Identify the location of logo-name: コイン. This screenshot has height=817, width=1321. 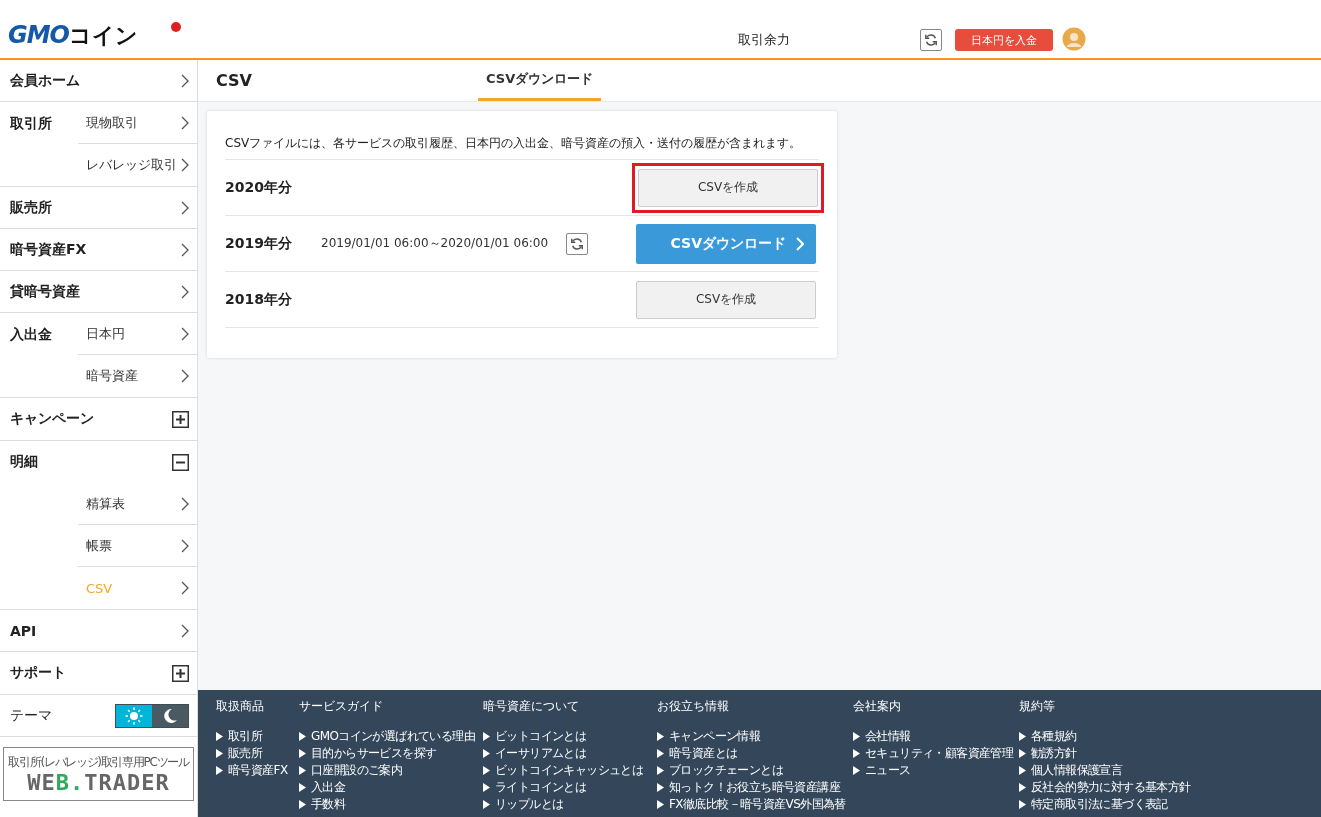
(103, 36).